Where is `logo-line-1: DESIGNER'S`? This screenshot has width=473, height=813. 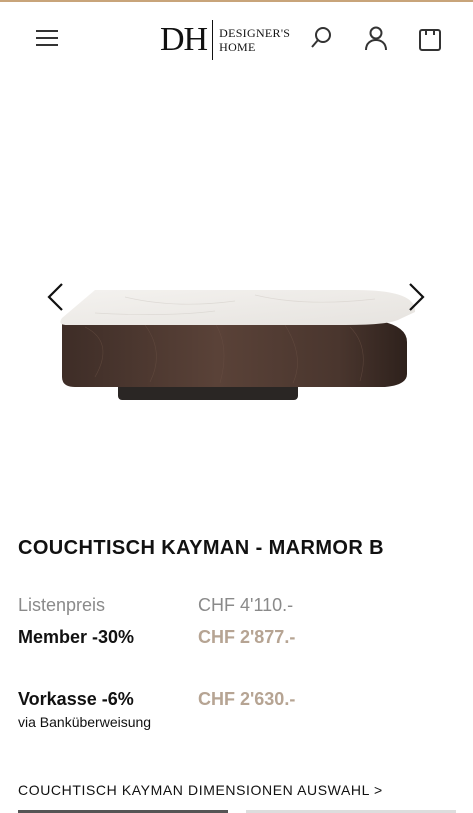 logo-line-1: DESIGNER'S is located at coordinates (255, 33).